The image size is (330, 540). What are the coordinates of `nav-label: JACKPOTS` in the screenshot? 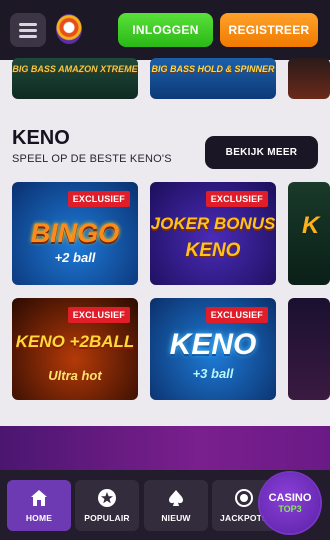 It's located at (244, 518).